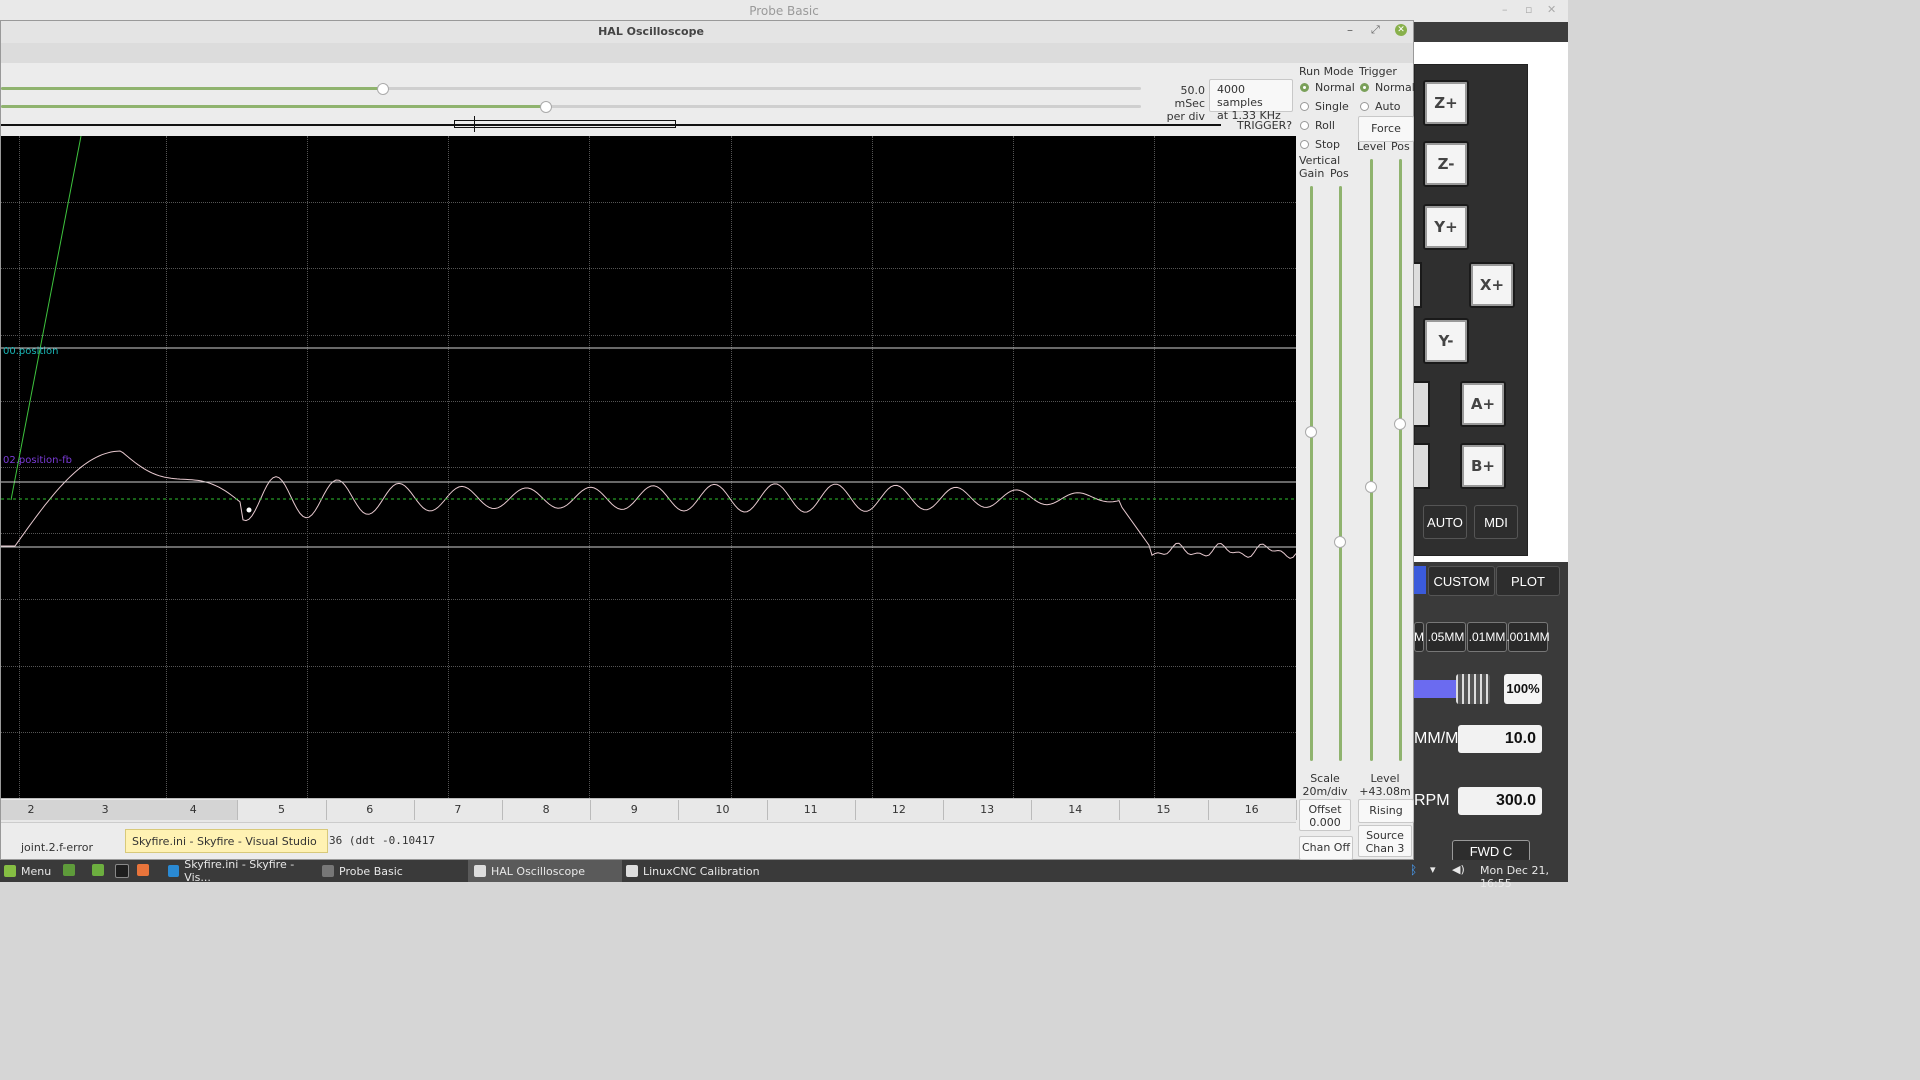  Describe the element at coordinates (1418, 285) in the screenshot. I see `jog-x-minus-button-partial` at that location.